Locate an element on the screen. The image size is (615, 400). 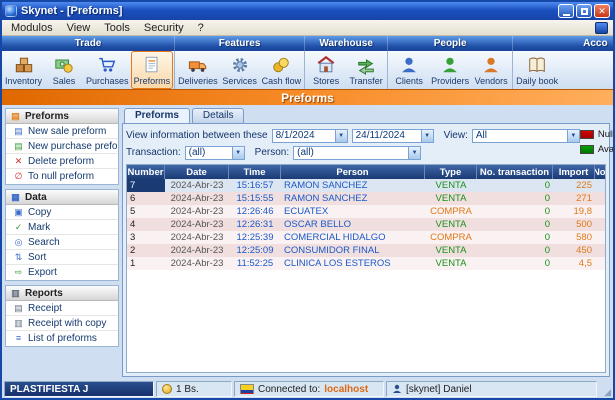
menu-item-tools: Tools is located at coordinates (117, 28).